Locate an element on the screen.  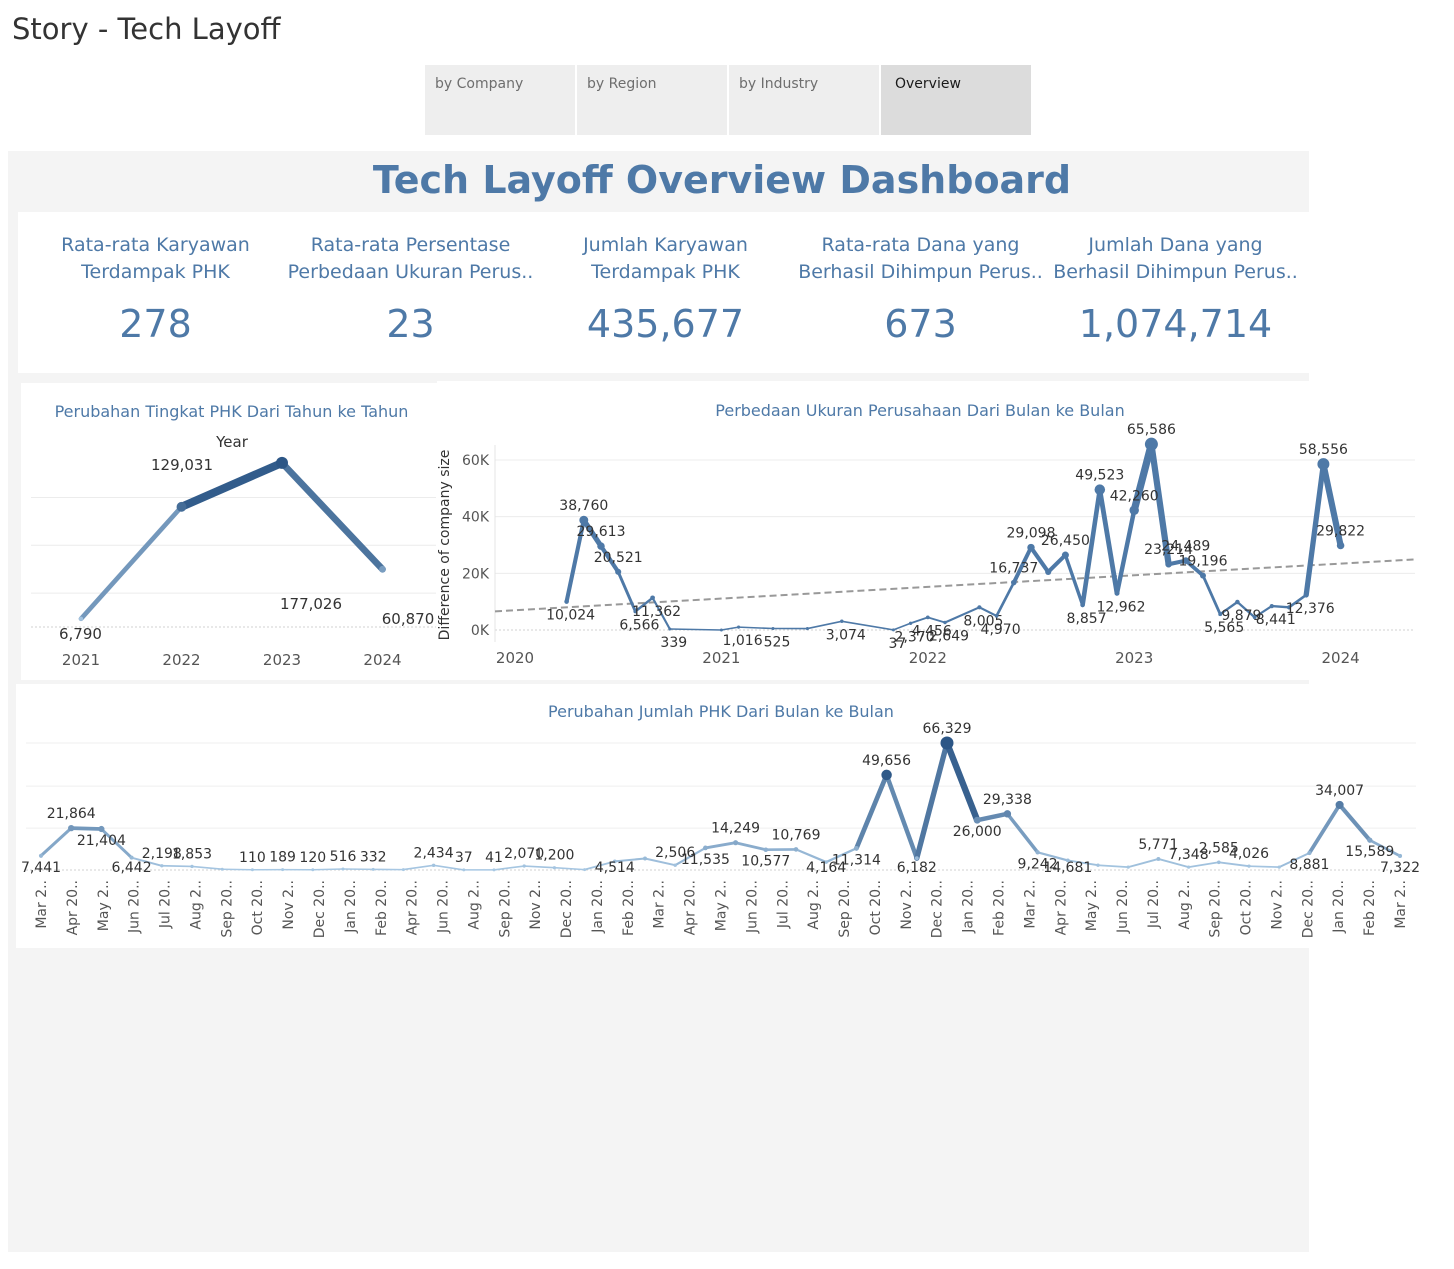
x-tick-label: Jun 20.. is located at coordinates (752, 907).